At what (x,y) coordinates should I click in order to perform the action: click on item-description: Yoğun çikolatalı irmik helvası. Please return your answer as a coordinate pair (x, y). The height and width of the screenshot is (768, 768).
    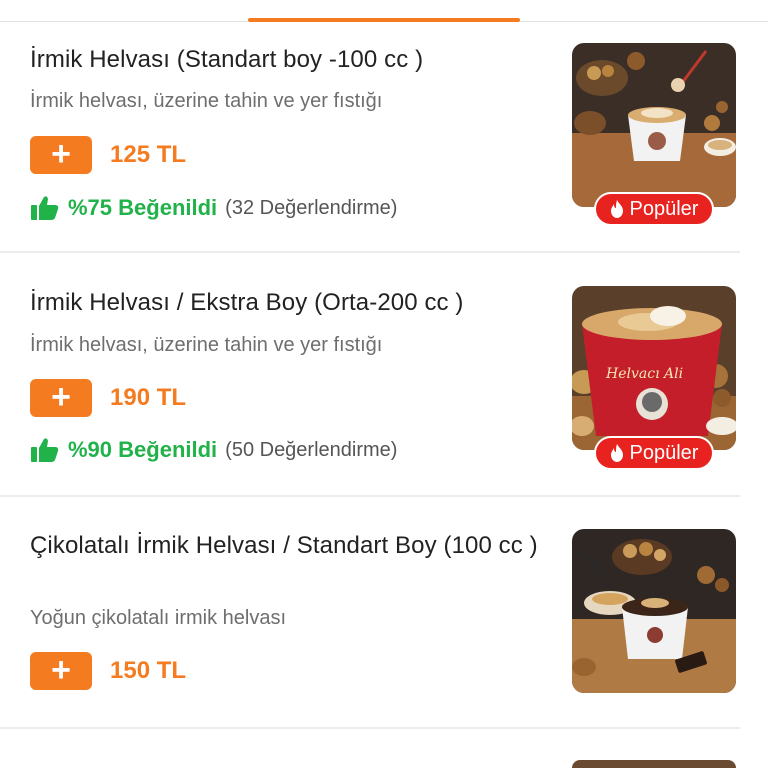
    Looking at the image, I should click on (158, 618).